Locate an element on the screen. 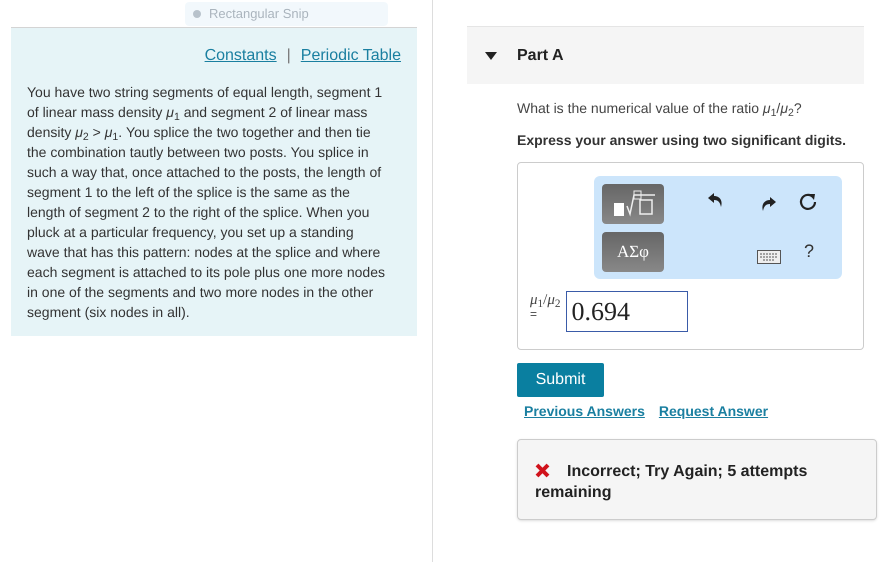  help-button: ? is located at coordinates (809, 251).